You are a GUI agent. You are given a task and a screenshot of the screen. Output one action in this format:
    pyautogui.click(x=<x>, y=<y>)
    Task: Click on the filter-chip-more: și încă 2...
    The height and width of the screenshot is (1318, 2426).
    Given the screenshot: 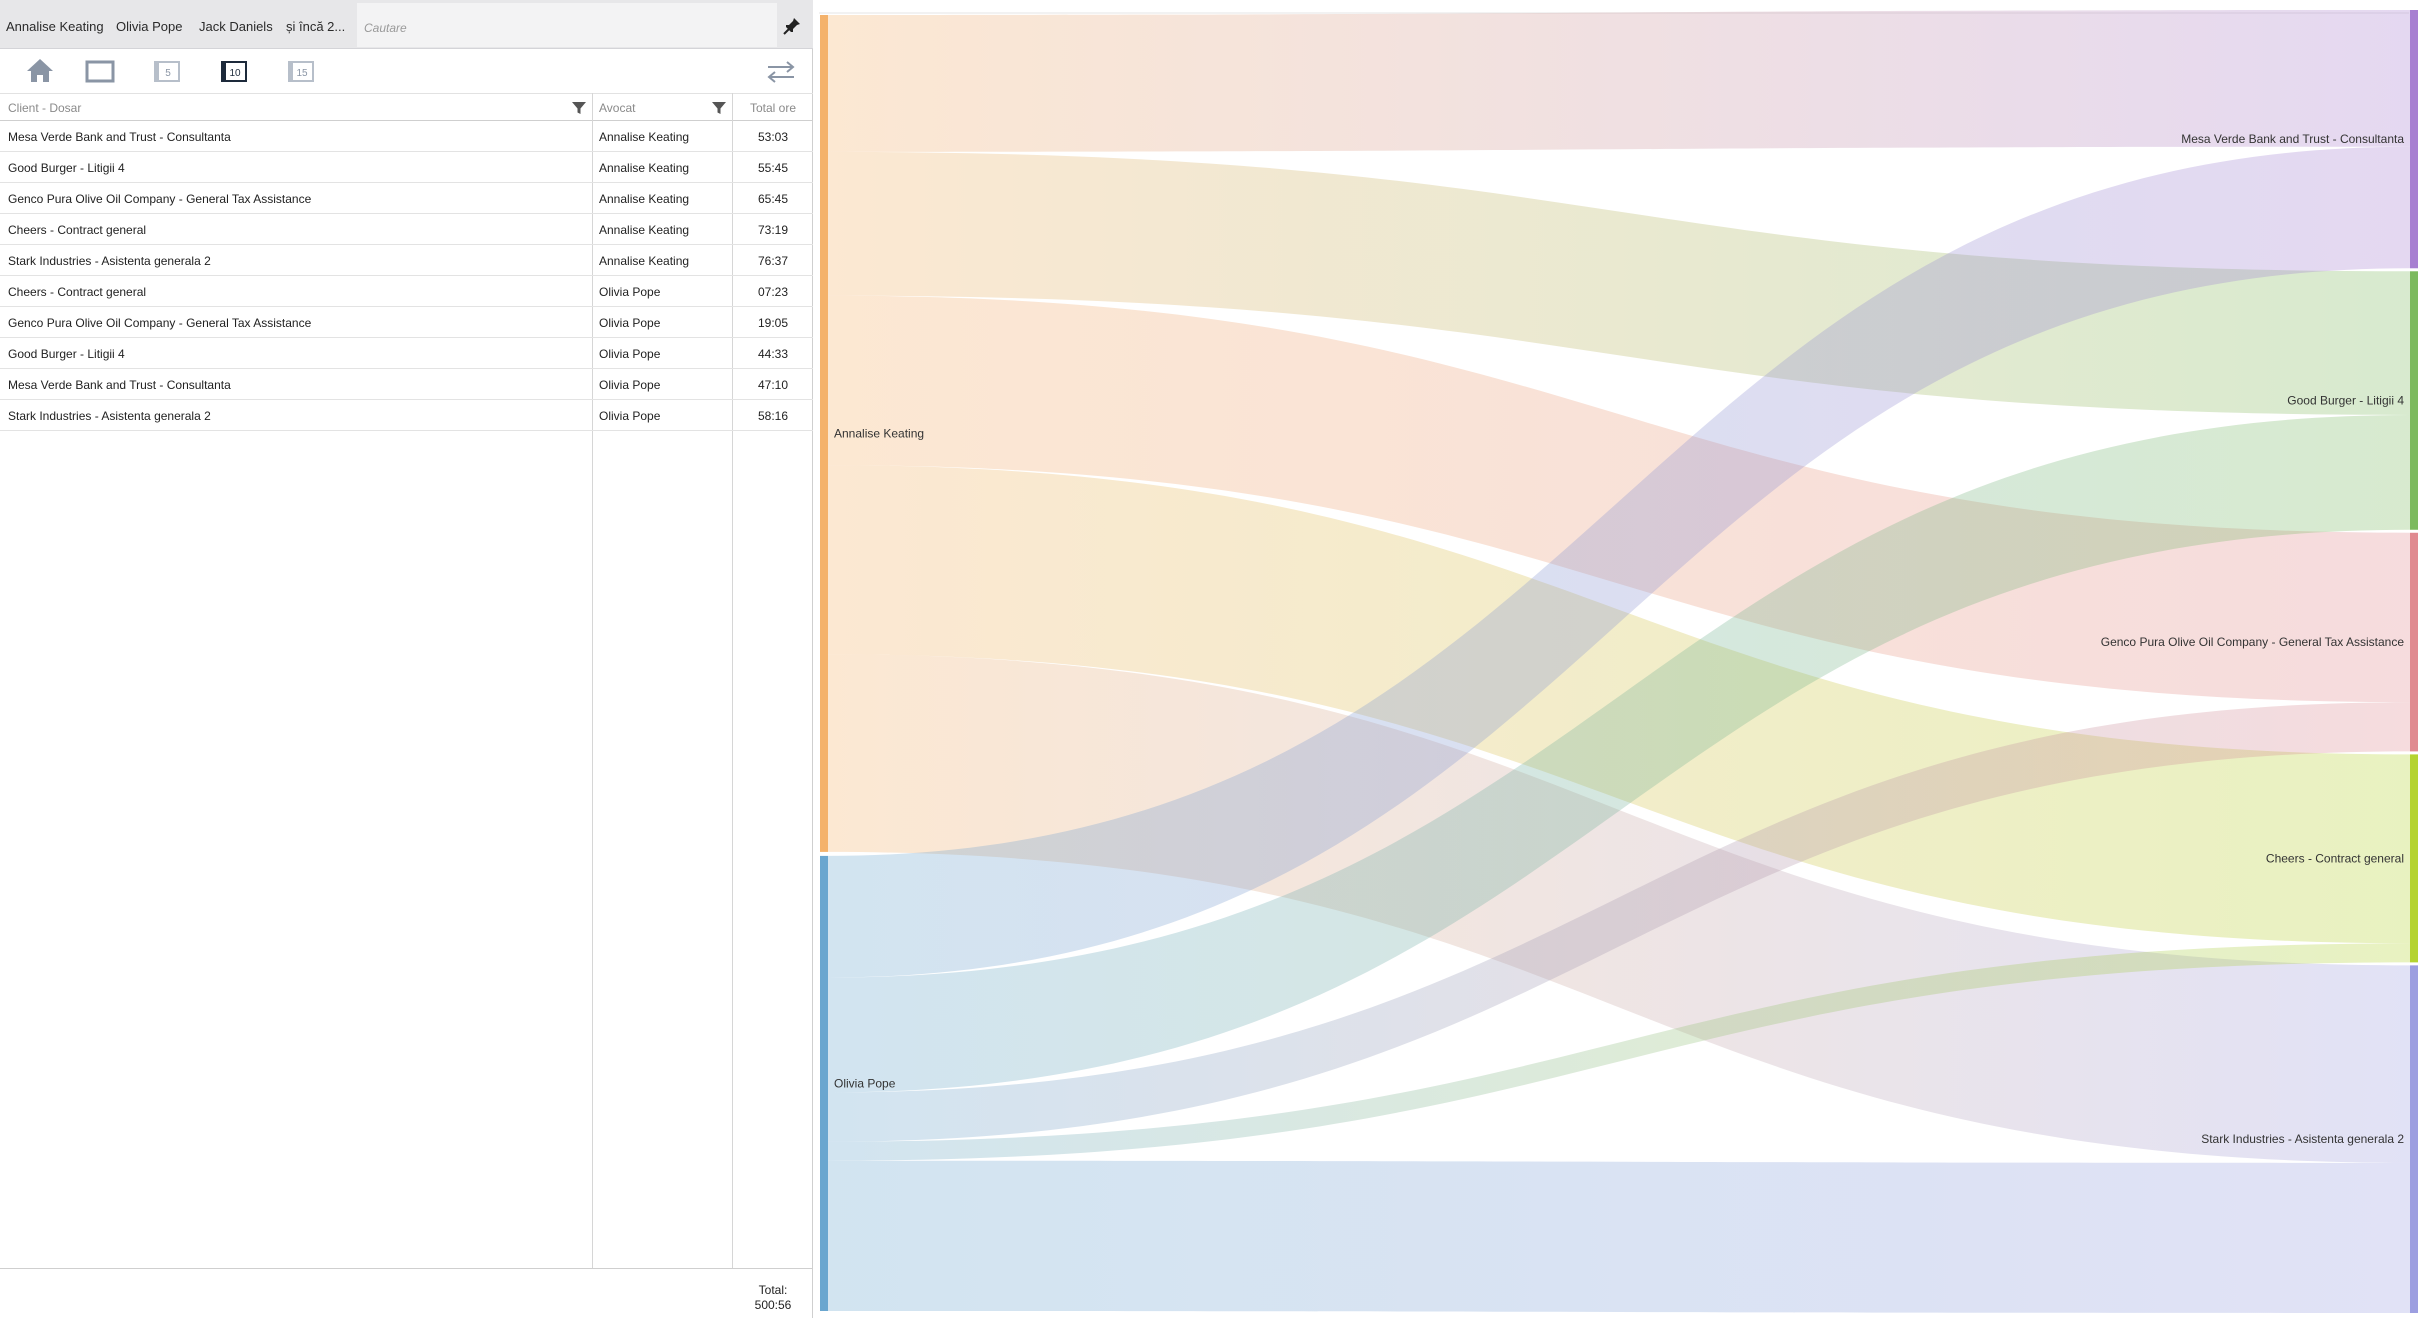 What is the action you would take?
    pyautogui.click(x=315, y=24)
    